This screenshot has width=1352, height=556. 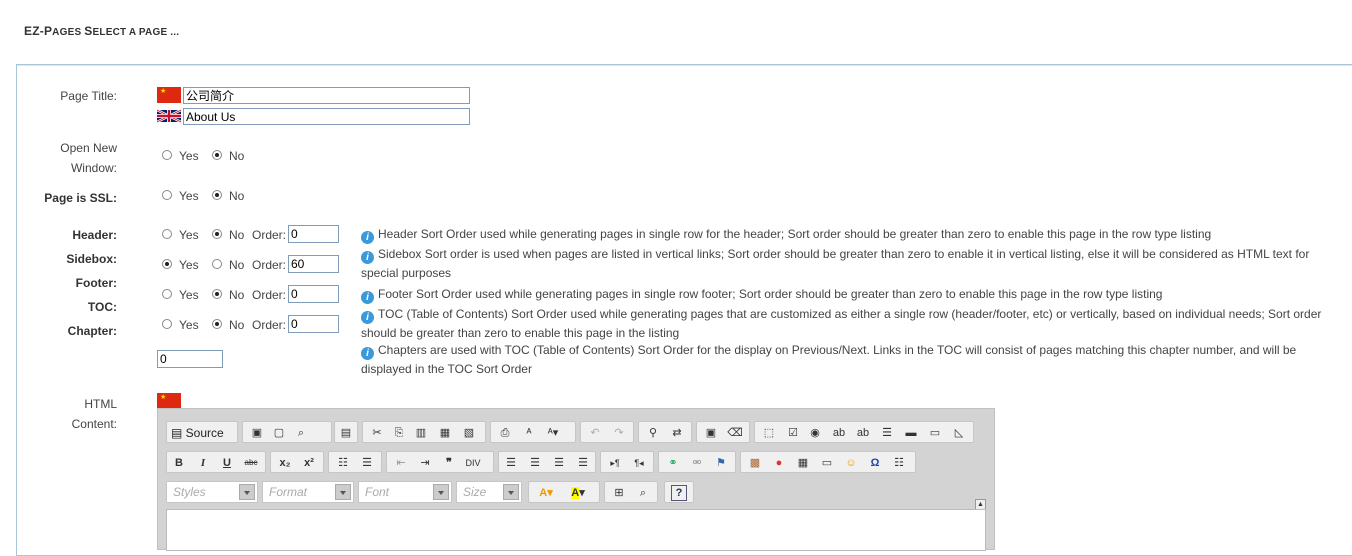 I want to click on uk-flag-icon, so click(x=169, y=116).